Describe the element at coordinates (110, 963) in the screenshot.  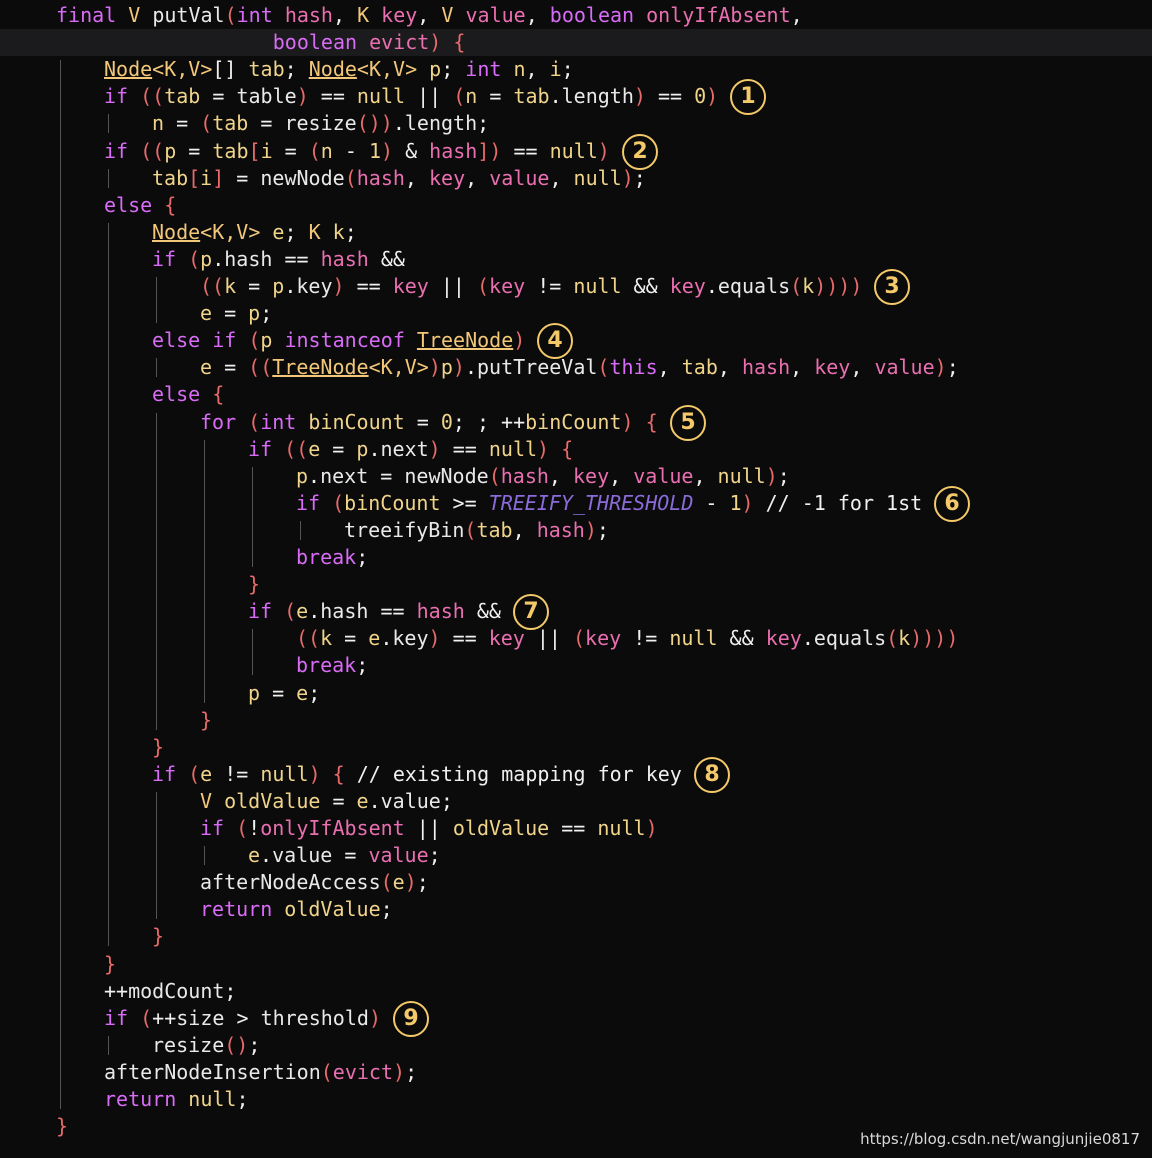
I see `code-token: }` at that location.